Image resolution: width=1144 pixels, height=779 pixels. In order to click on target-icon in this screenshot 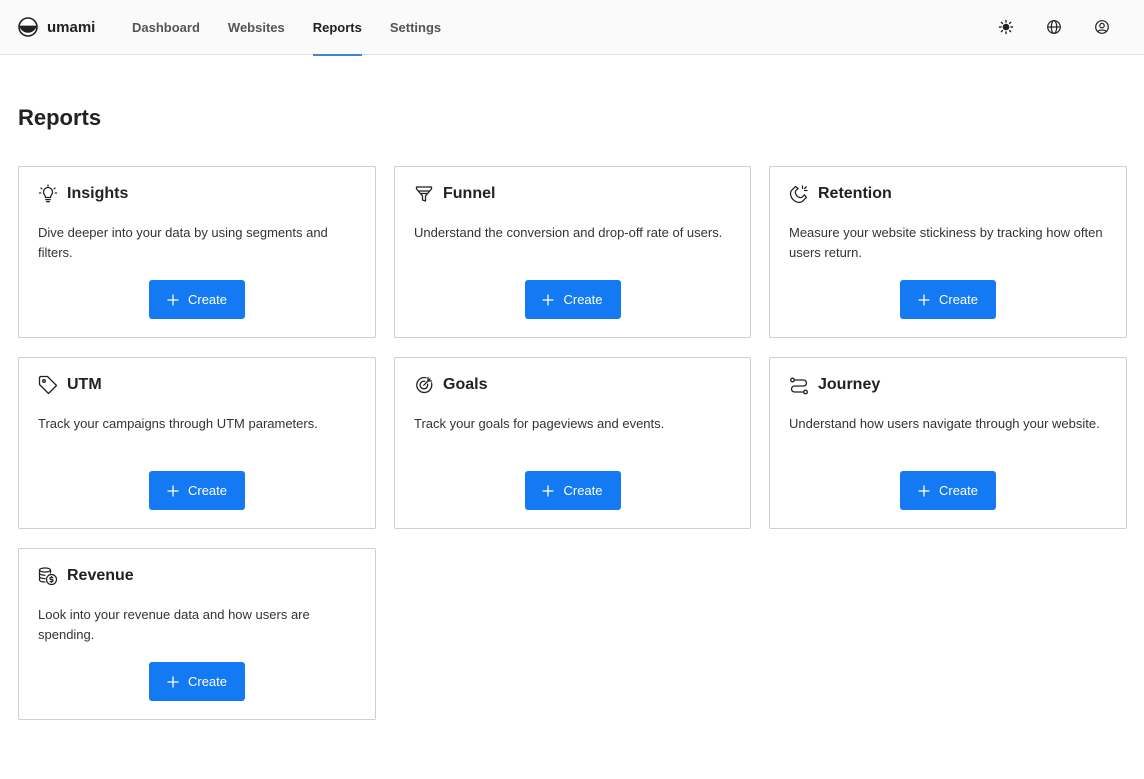, I will do `click(424, 385)`.